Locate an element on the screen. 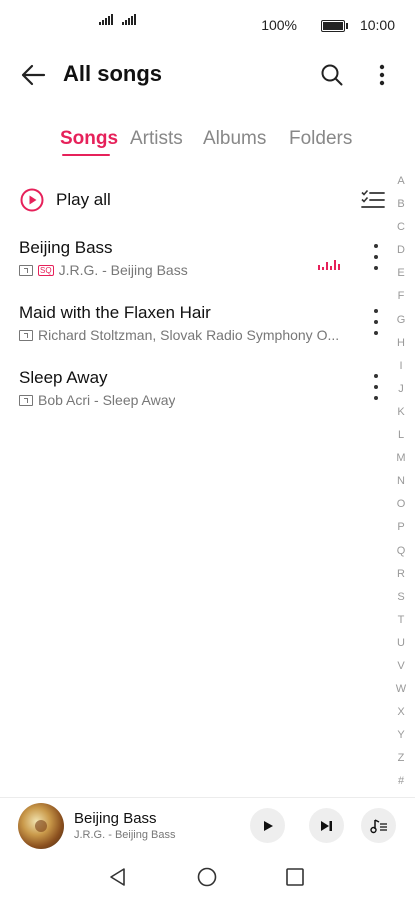  skip-next-icon is located at coordinates (326, 825).